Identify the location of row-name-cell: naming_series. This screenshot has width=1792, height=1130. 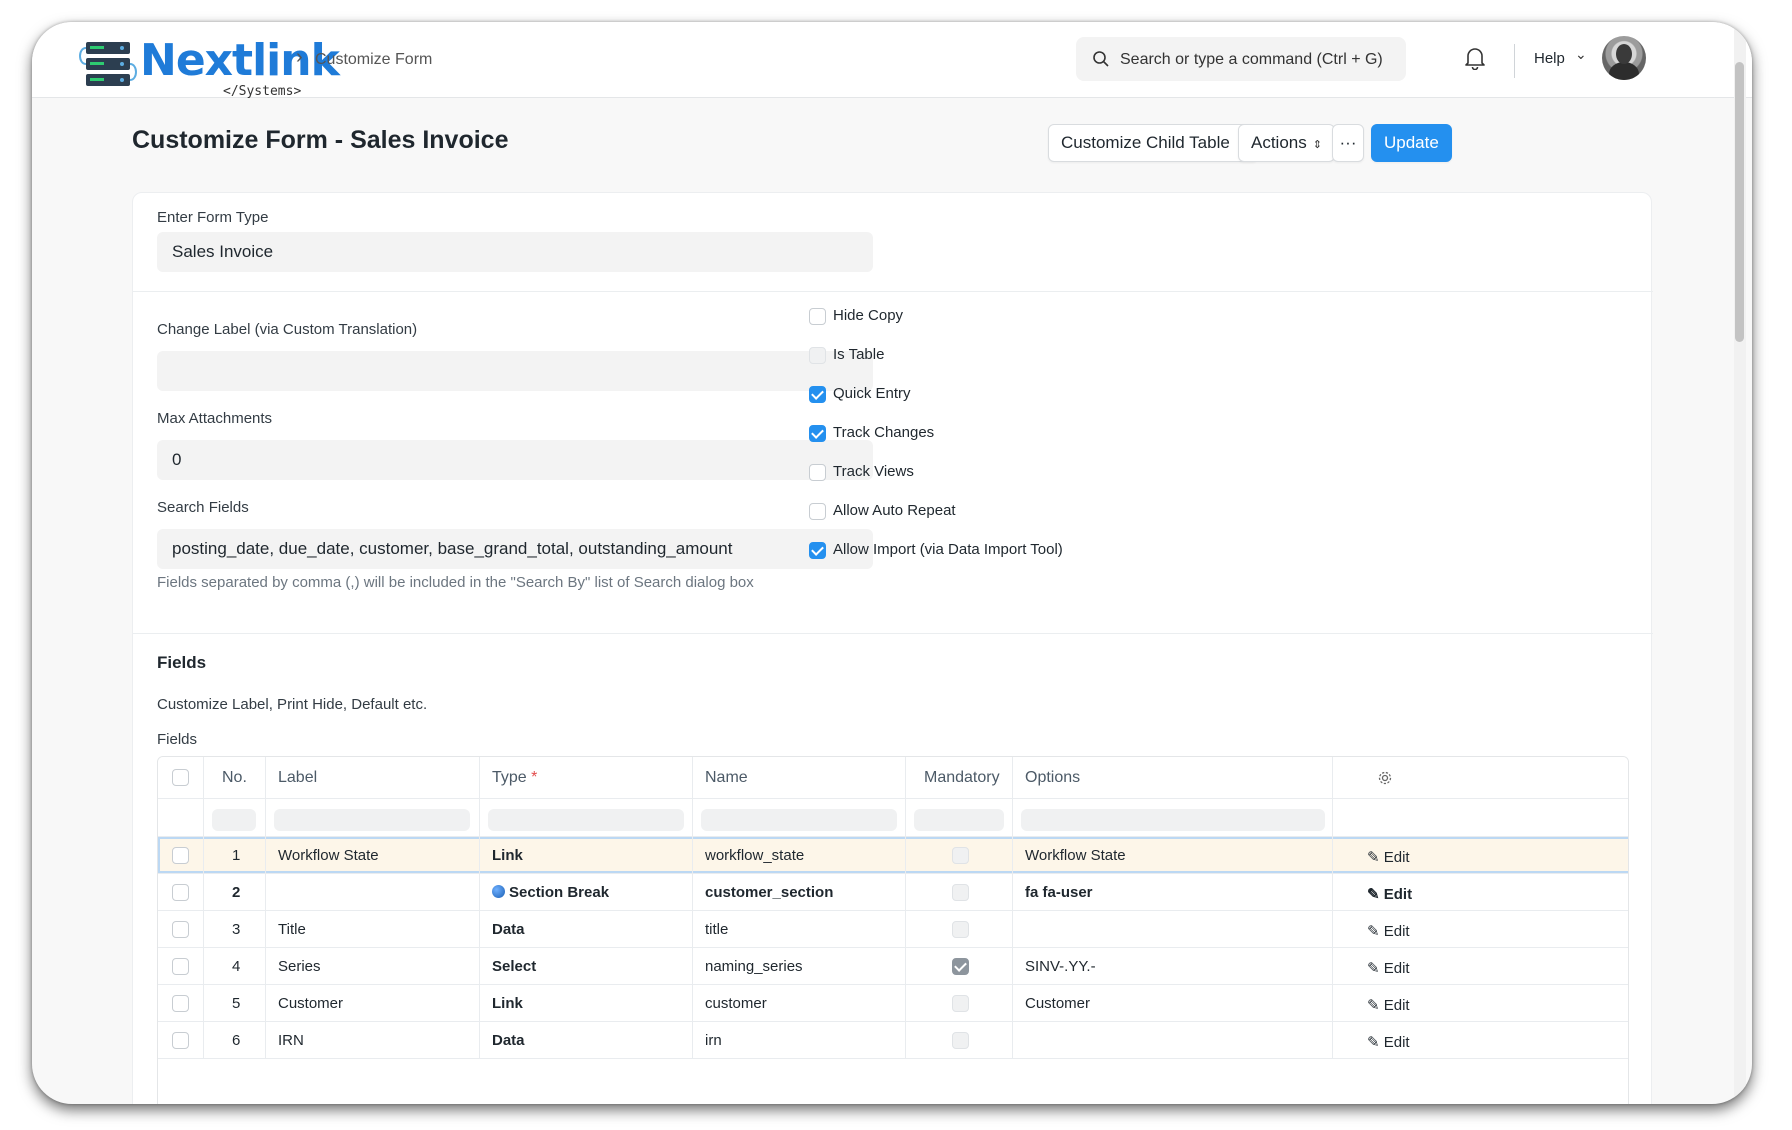
(799, 966).